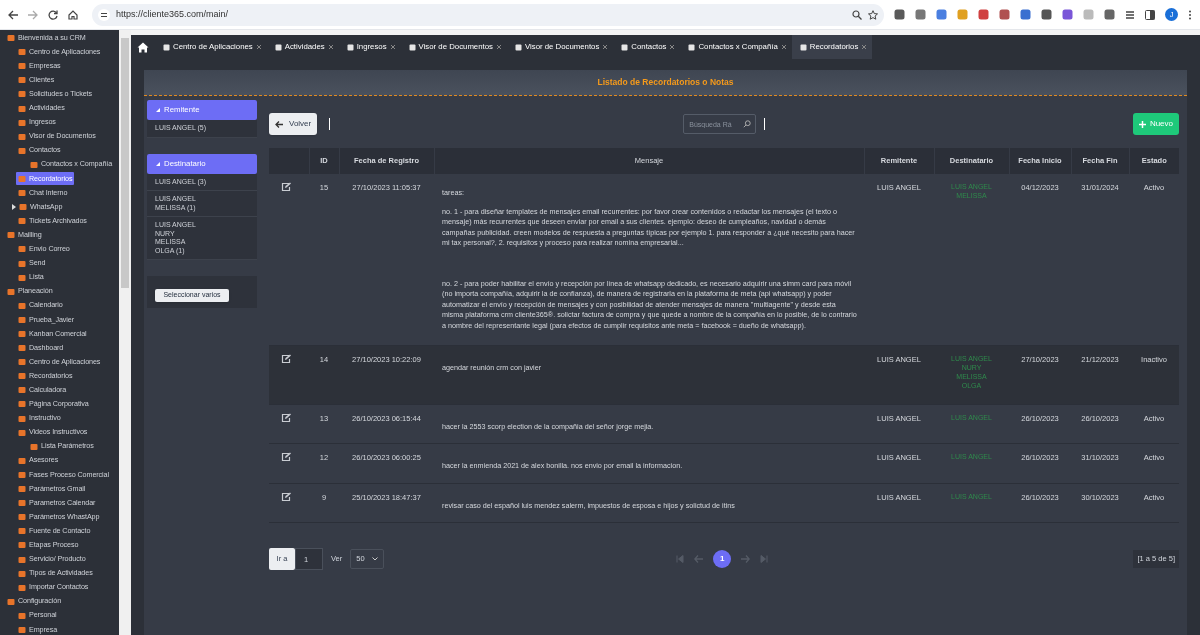 This screenshot has width=1200, height=635. Describe the element at coordinates (488, 14) in the screenshot. I see `address-bar: https://cliente365.com/main/` at that location.